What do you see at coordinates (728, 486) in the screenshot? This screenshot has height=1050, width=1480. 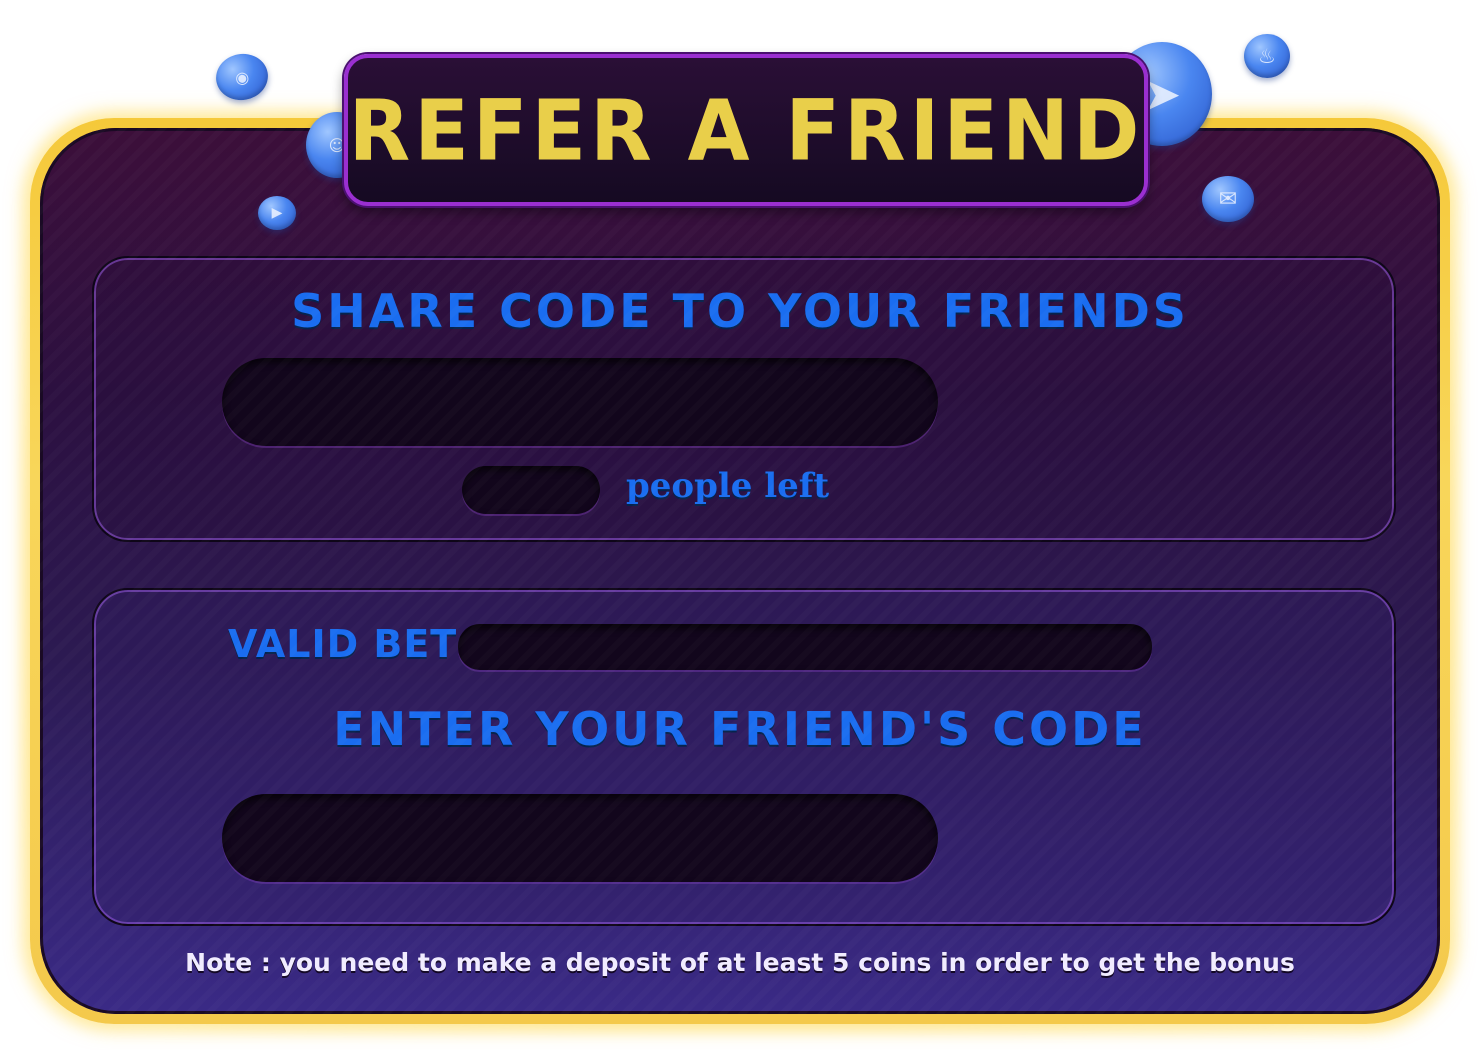 I see `people-left-label: people left` at bounding box center [728, 486].